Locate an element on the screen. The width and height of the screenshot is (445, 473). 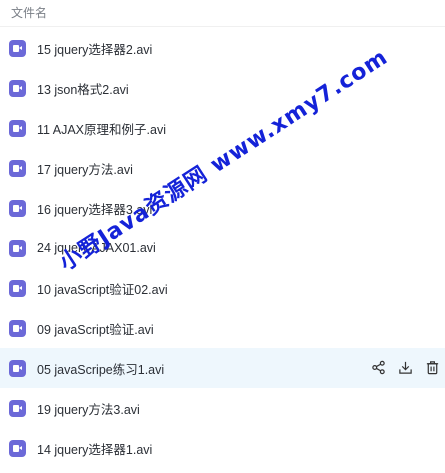
download-icon is located at coordinates (405, 367).